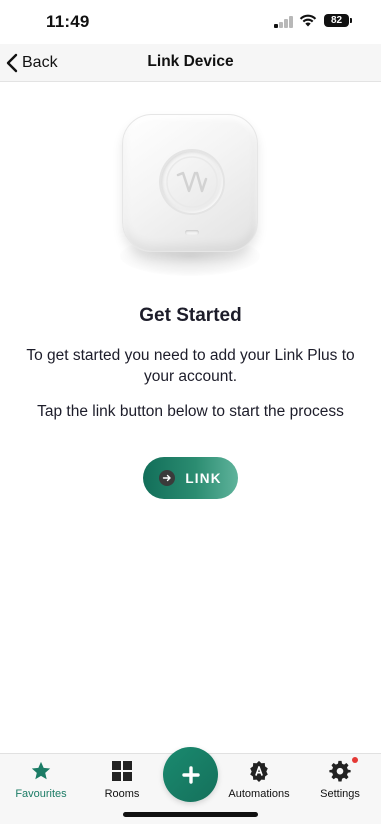  I want to click on grid-icon, so click(122, 771).